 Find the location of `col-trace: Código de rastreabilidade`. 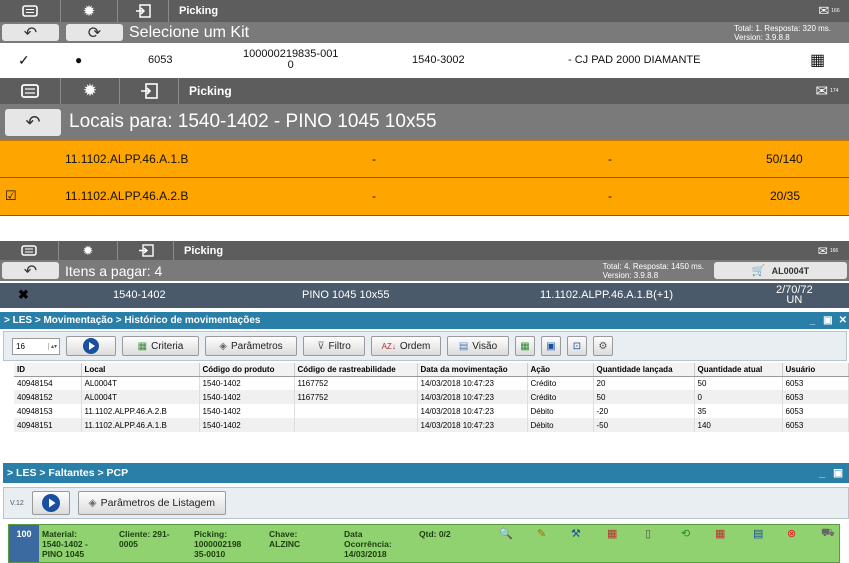

col-trace: Código de rastreabilidade is located at coordinates (356, 370).